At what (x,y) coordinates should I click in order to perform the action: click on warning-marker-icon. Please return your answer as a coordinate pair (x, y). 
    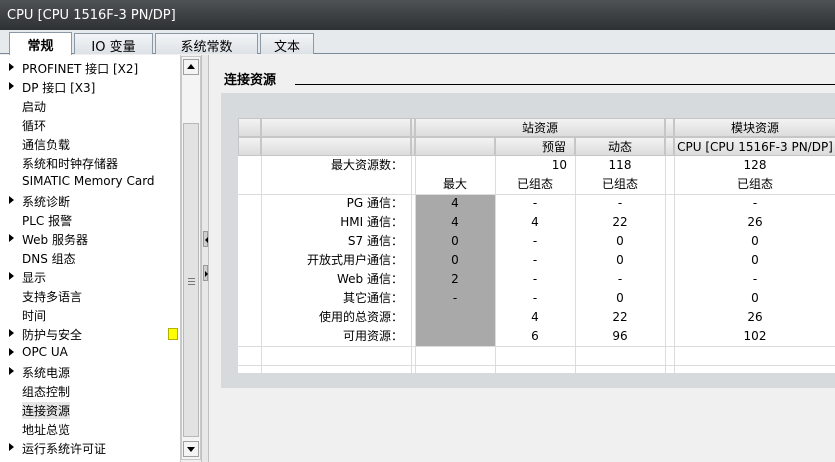
    Looking at the image, I should click on (173, 334).